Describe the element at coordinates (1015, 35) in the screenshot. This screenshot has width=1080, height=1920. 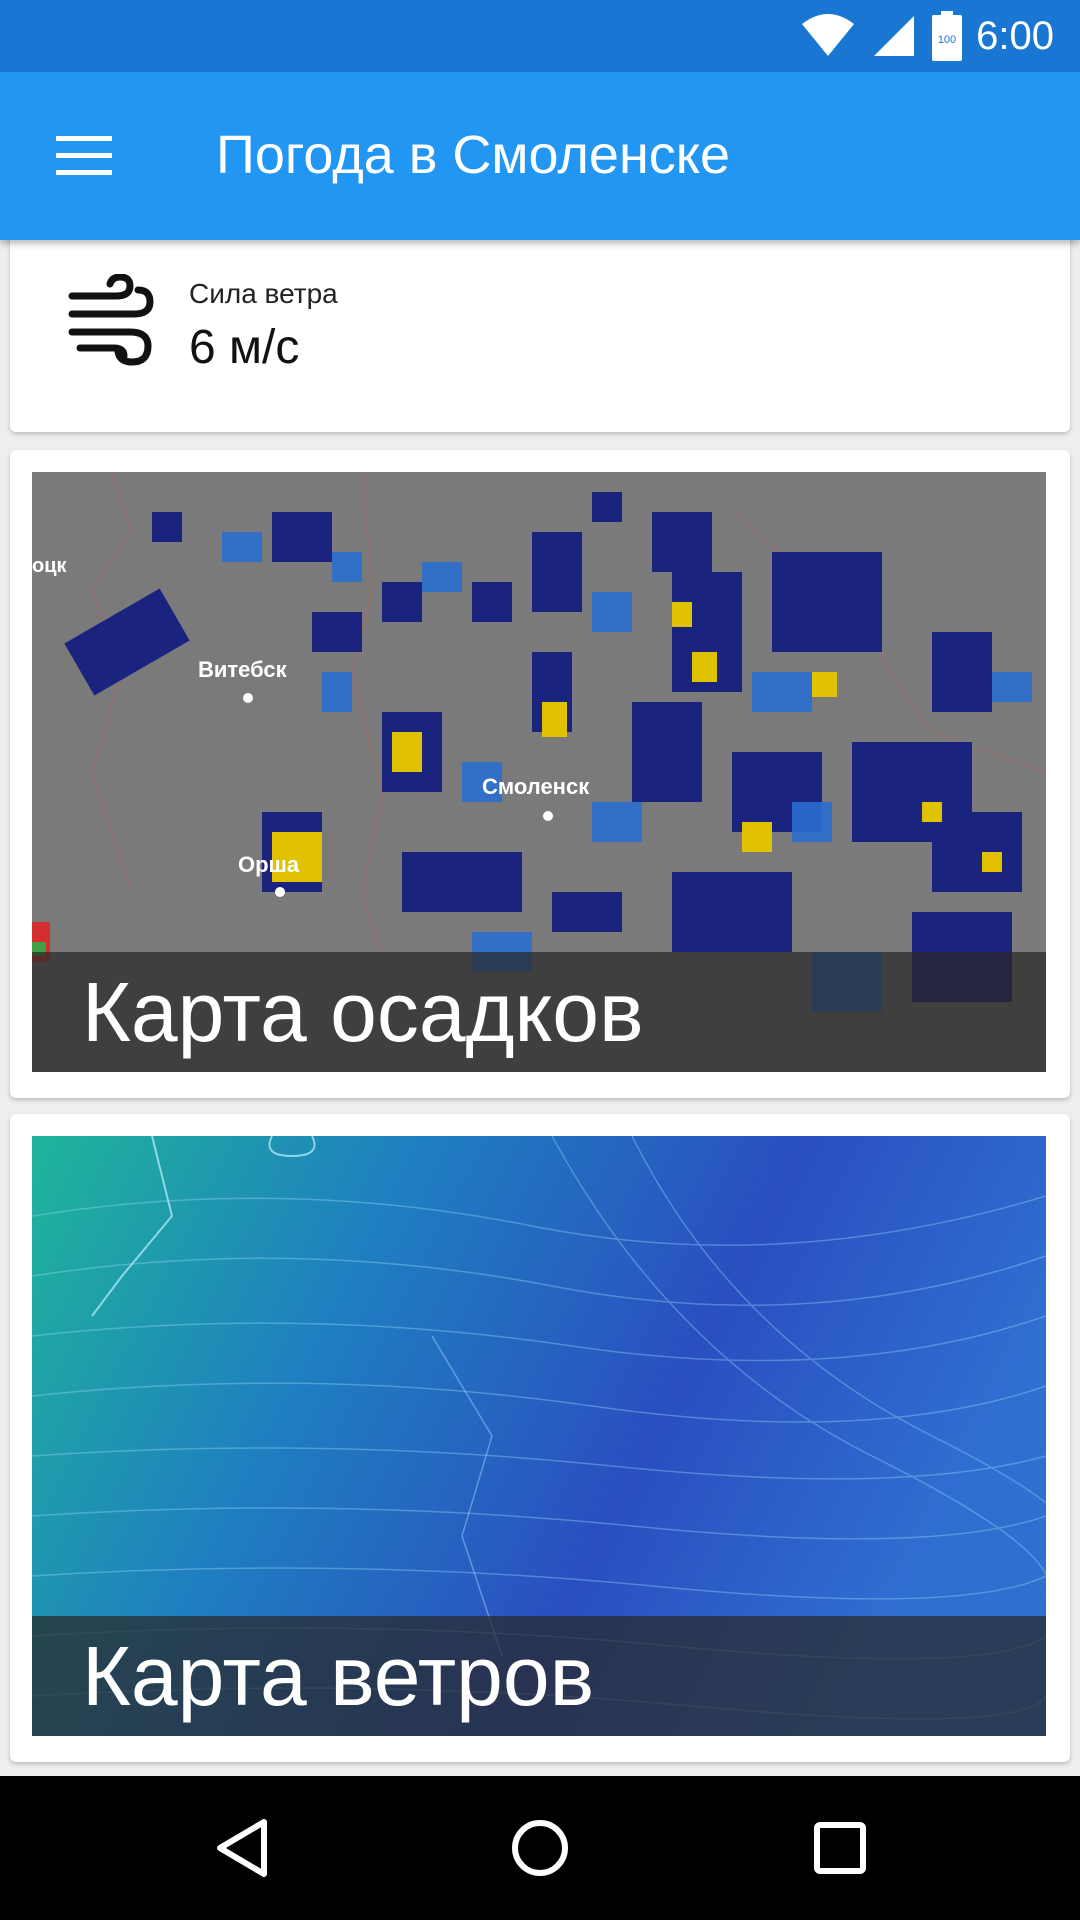
I see `status-time: 6:00` at that location.